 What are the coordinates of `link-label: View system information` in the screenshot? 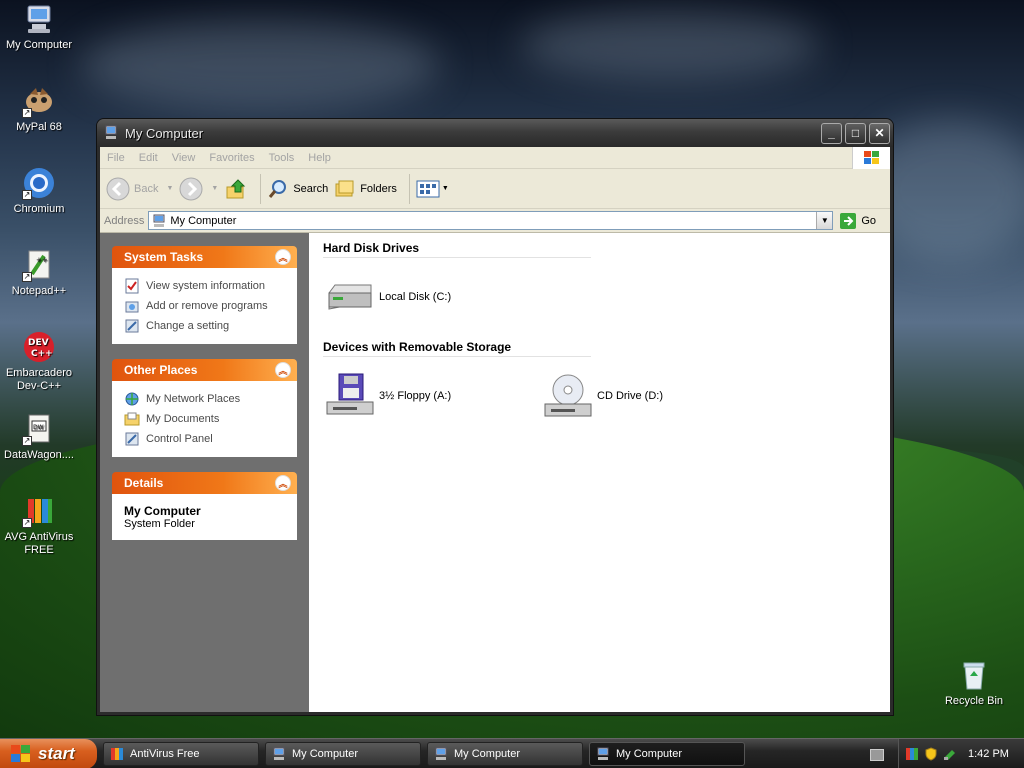 It's located at (206, 286).